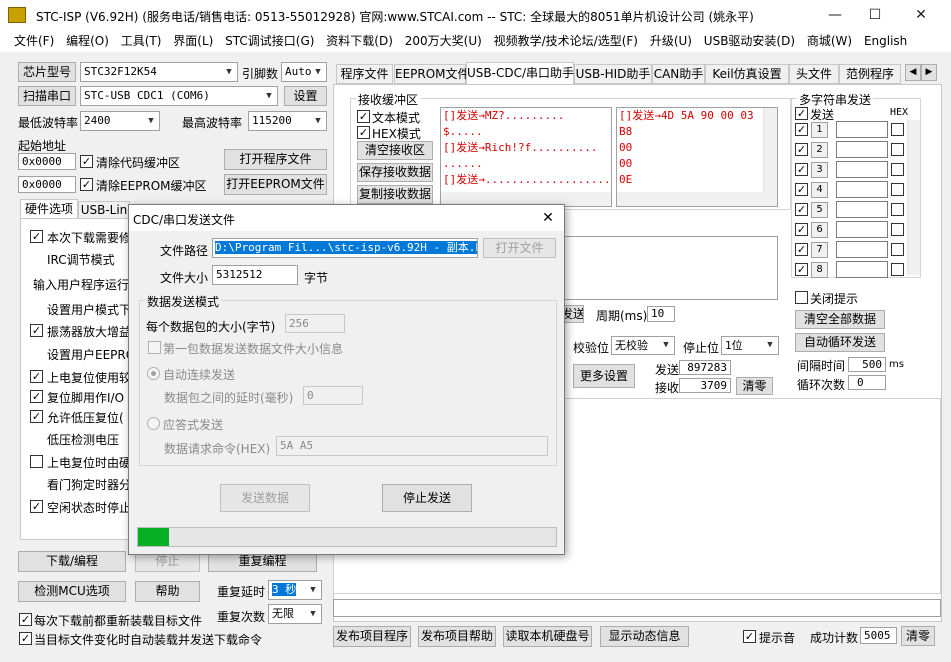  I want to click on request-cmd-input: 5A A5, so click(412, 446).